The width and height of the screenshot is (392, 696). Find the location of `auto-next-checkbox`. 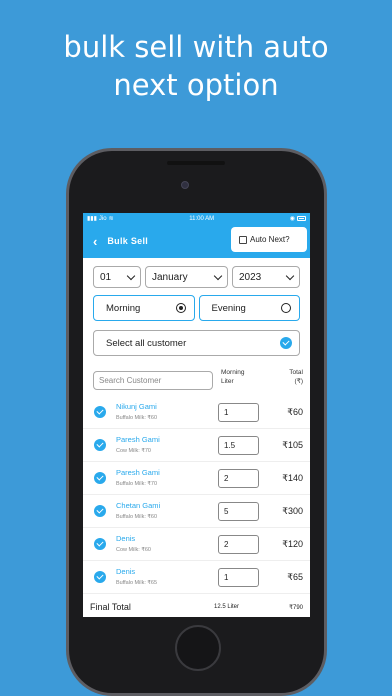

auto-next-checkbox is located at coordinates (243, 239).